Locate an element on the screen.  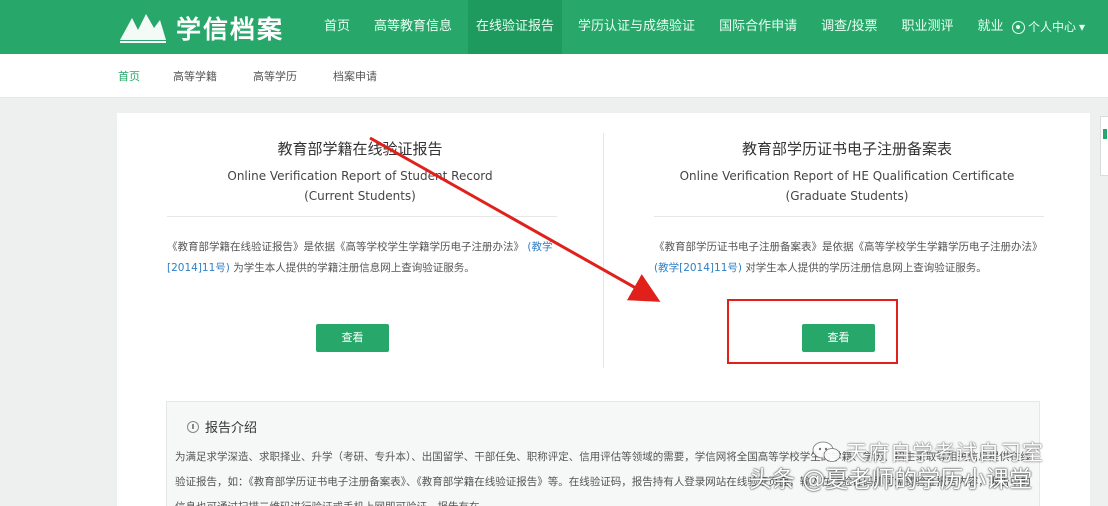
logo-text: 学信档案 is located at coordinates (230, 29).